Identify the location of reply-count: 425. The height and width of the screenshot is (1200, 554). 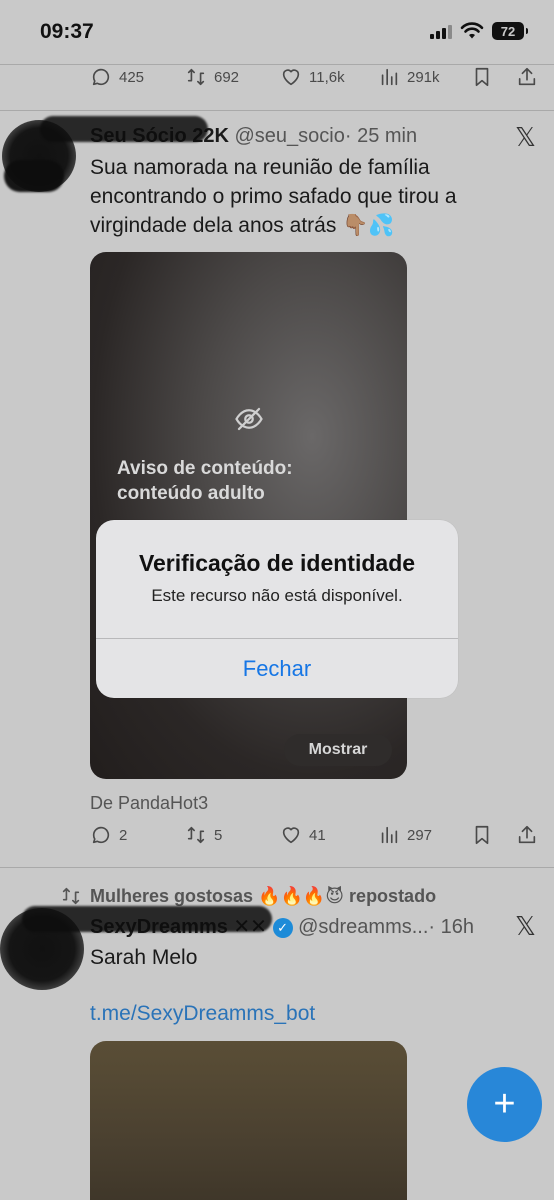
(132, 77).